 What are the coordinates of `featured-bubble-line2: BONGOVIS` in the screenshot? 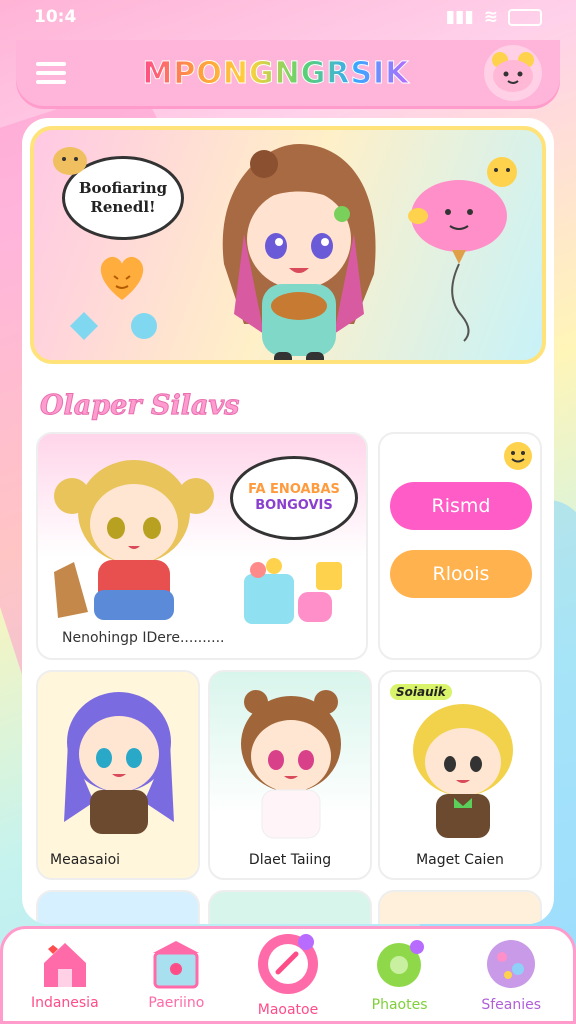 It's located at (294, 505).